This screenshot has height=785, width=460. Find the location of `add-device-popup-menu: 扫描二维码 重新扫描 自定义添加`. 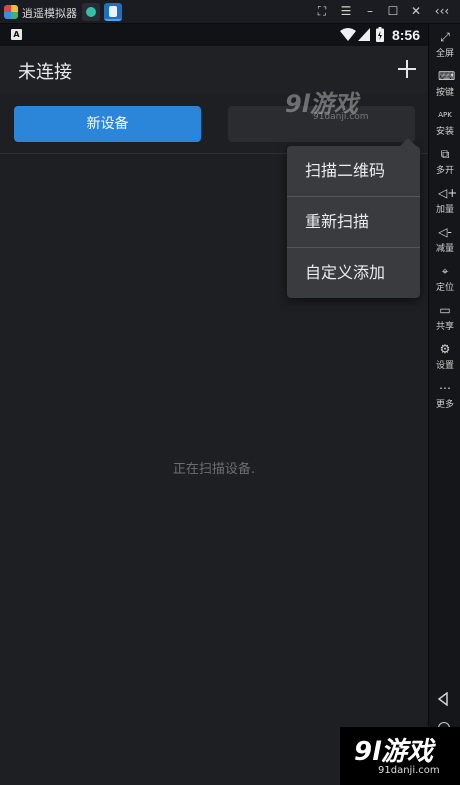

add-device-popup-menu: 扫描二维码 重新扫描 自定义添加 is located at coordinates (353, 218).